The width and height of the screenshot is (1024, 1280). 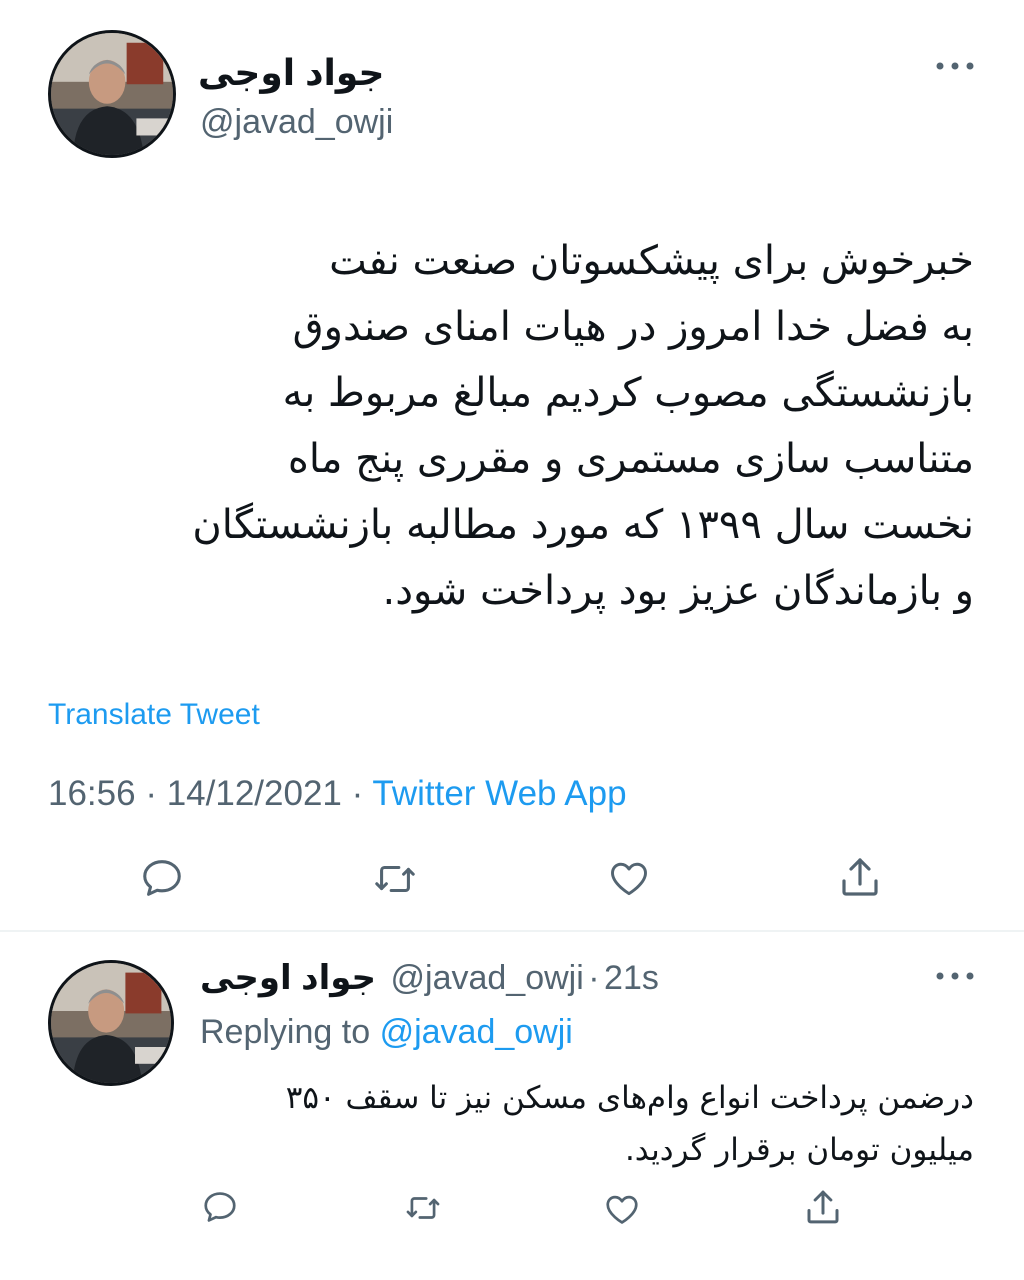 What do you see at coordinates (296, 122) in the screenshot?
I see `author-handle: @javad_owji` at bounding box center [296, 122].